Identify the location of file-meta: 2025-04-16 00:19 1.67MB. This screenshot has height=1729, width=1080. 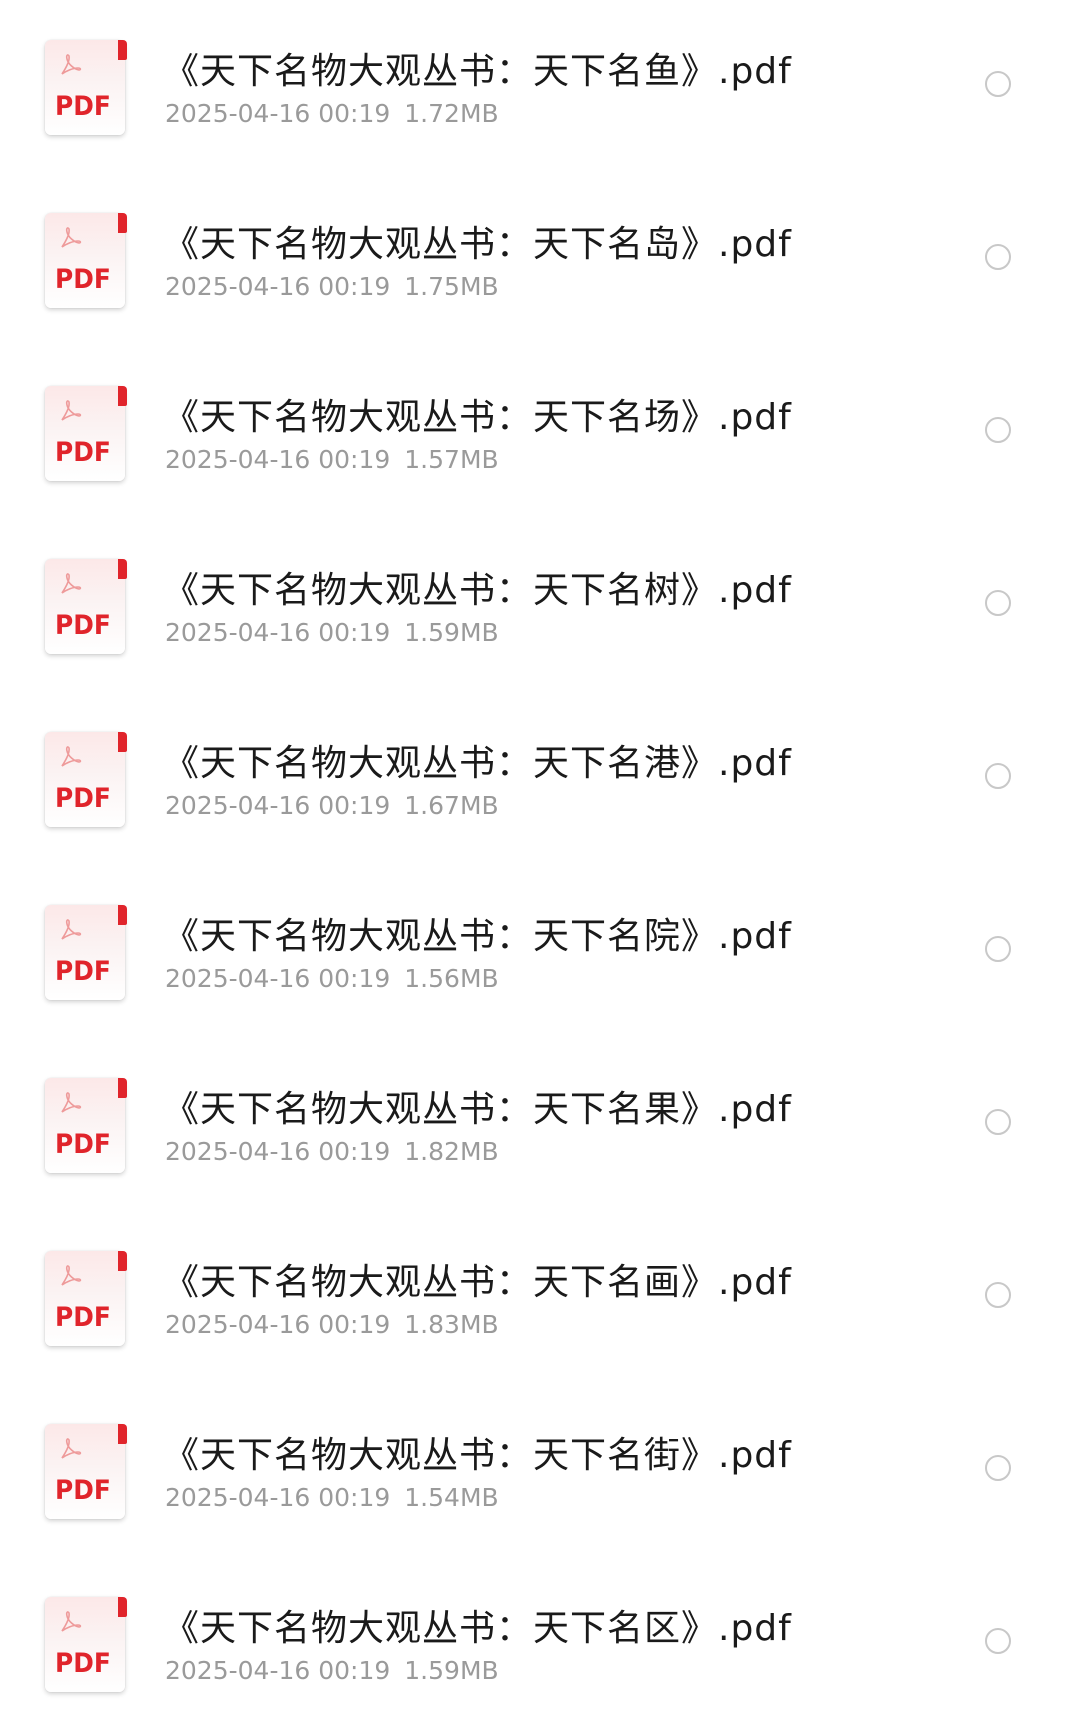
(332, 805).